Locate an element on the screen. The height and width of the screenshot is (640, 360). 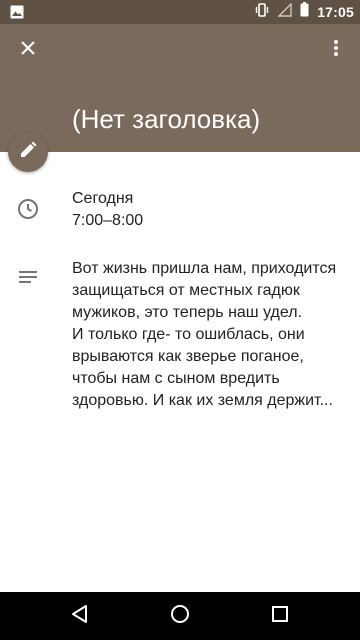
vibrate-icon is located at coordinates (262, 12).